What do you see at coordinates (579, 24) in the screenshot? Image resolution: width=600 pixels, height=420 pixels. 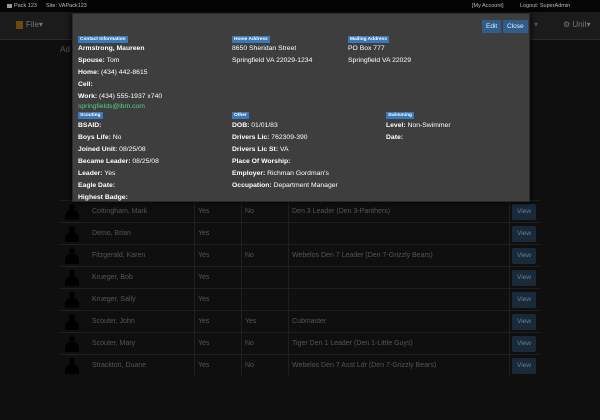 I see `unit-menu-label: Unit` at bounding box center [579, 24].